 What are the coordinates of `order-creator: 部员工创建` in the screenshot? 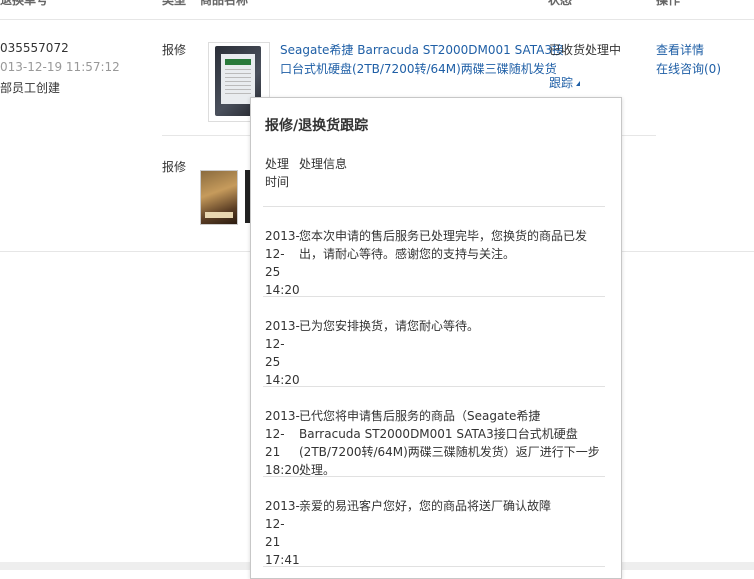 It's located at (30, 88).